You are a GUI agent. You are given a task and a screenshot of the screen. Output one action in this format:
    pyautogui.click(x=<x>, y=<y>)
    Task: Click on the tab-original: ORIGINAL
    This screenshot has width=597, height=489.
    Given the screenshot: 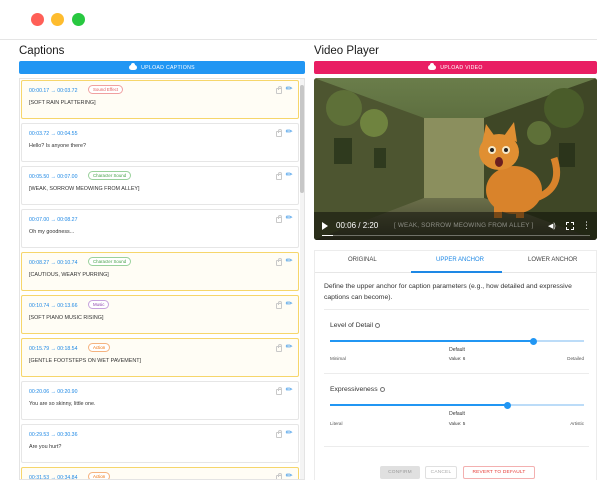 What is the action you would take?
    pyautogui.click(x=362, y=260)
    